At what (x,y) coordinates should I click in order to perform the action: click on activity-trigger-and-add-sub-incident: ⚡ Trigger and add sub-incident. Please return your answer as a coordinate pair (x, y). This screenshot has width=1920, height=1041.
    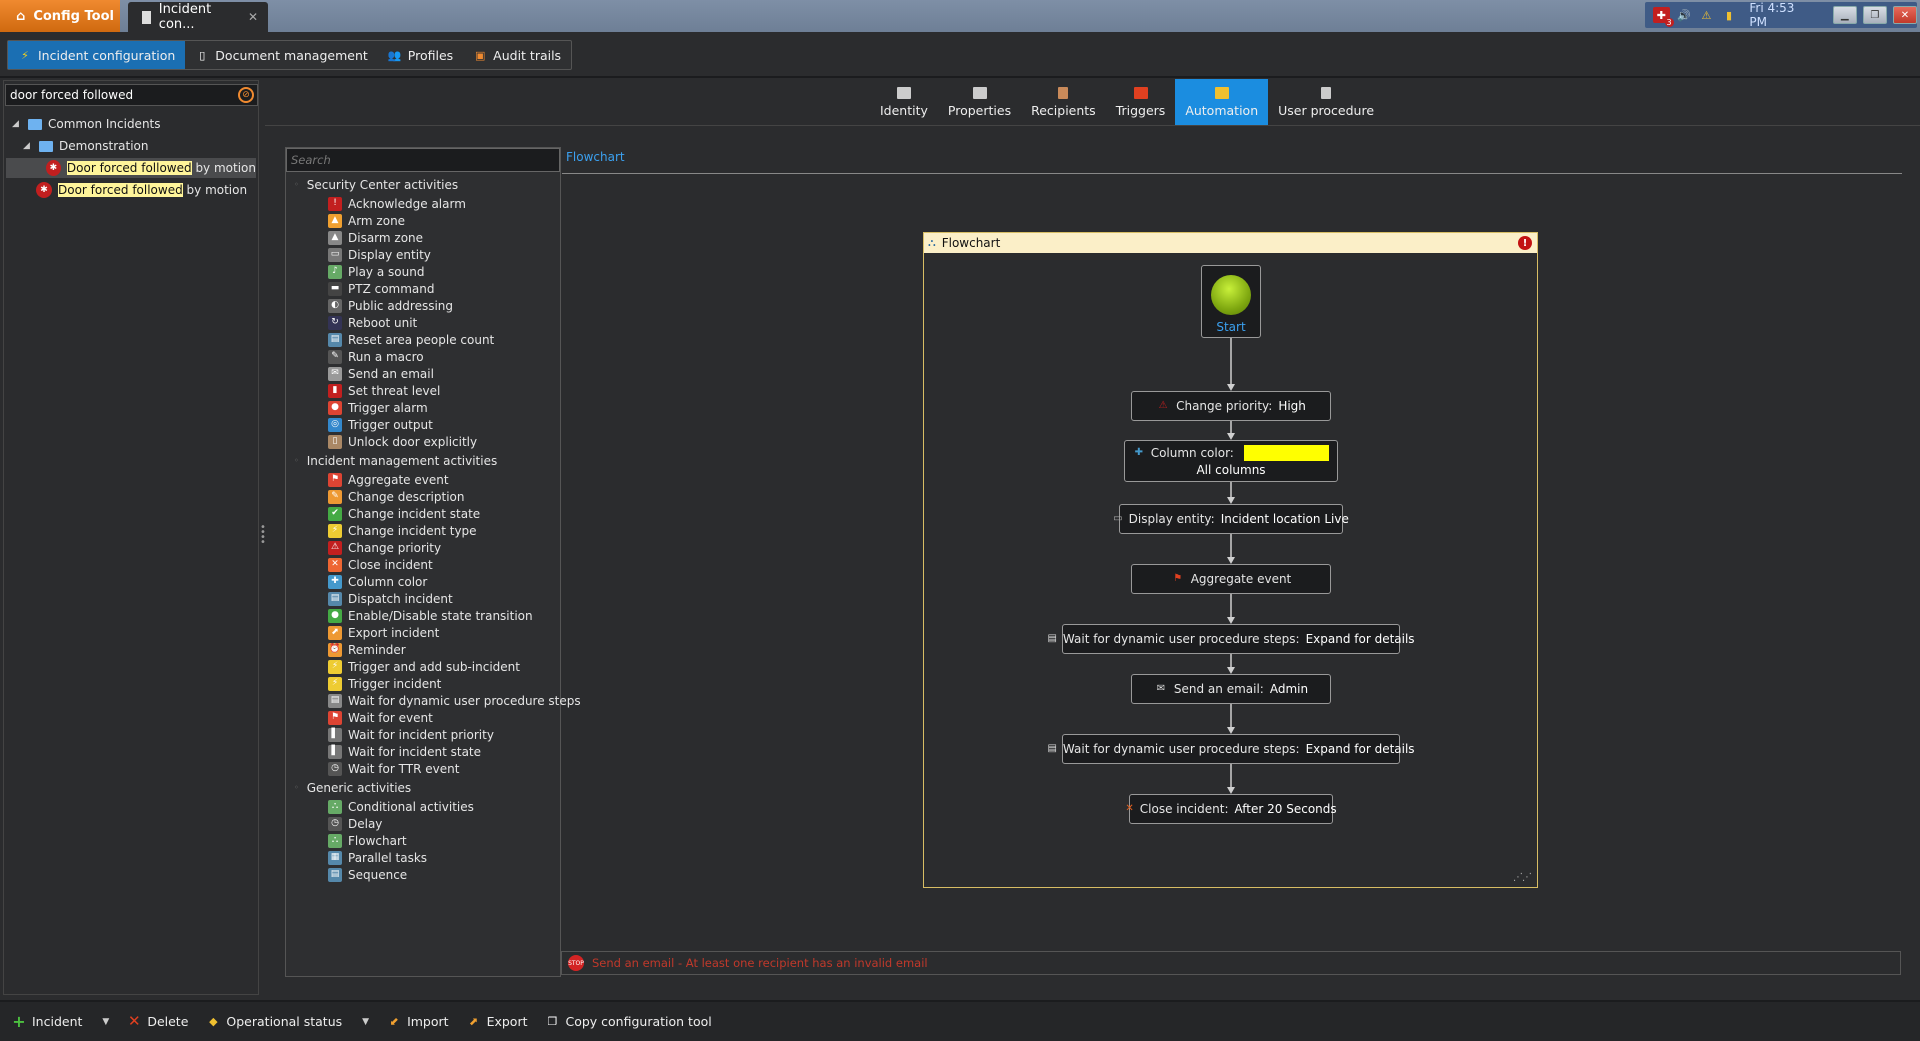
    Looking at the image, I should click on (424, 666).